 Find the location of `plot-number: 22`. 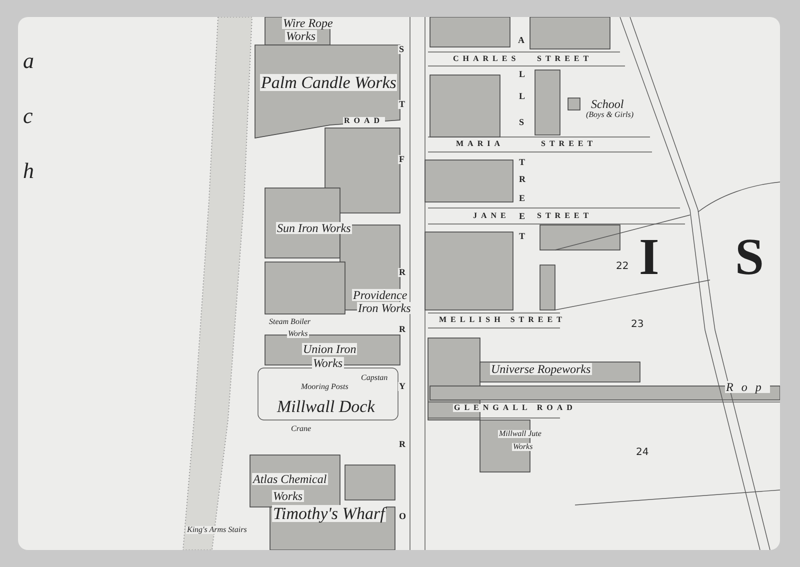

plot-number: 22 is located at coordinates (622, 267).